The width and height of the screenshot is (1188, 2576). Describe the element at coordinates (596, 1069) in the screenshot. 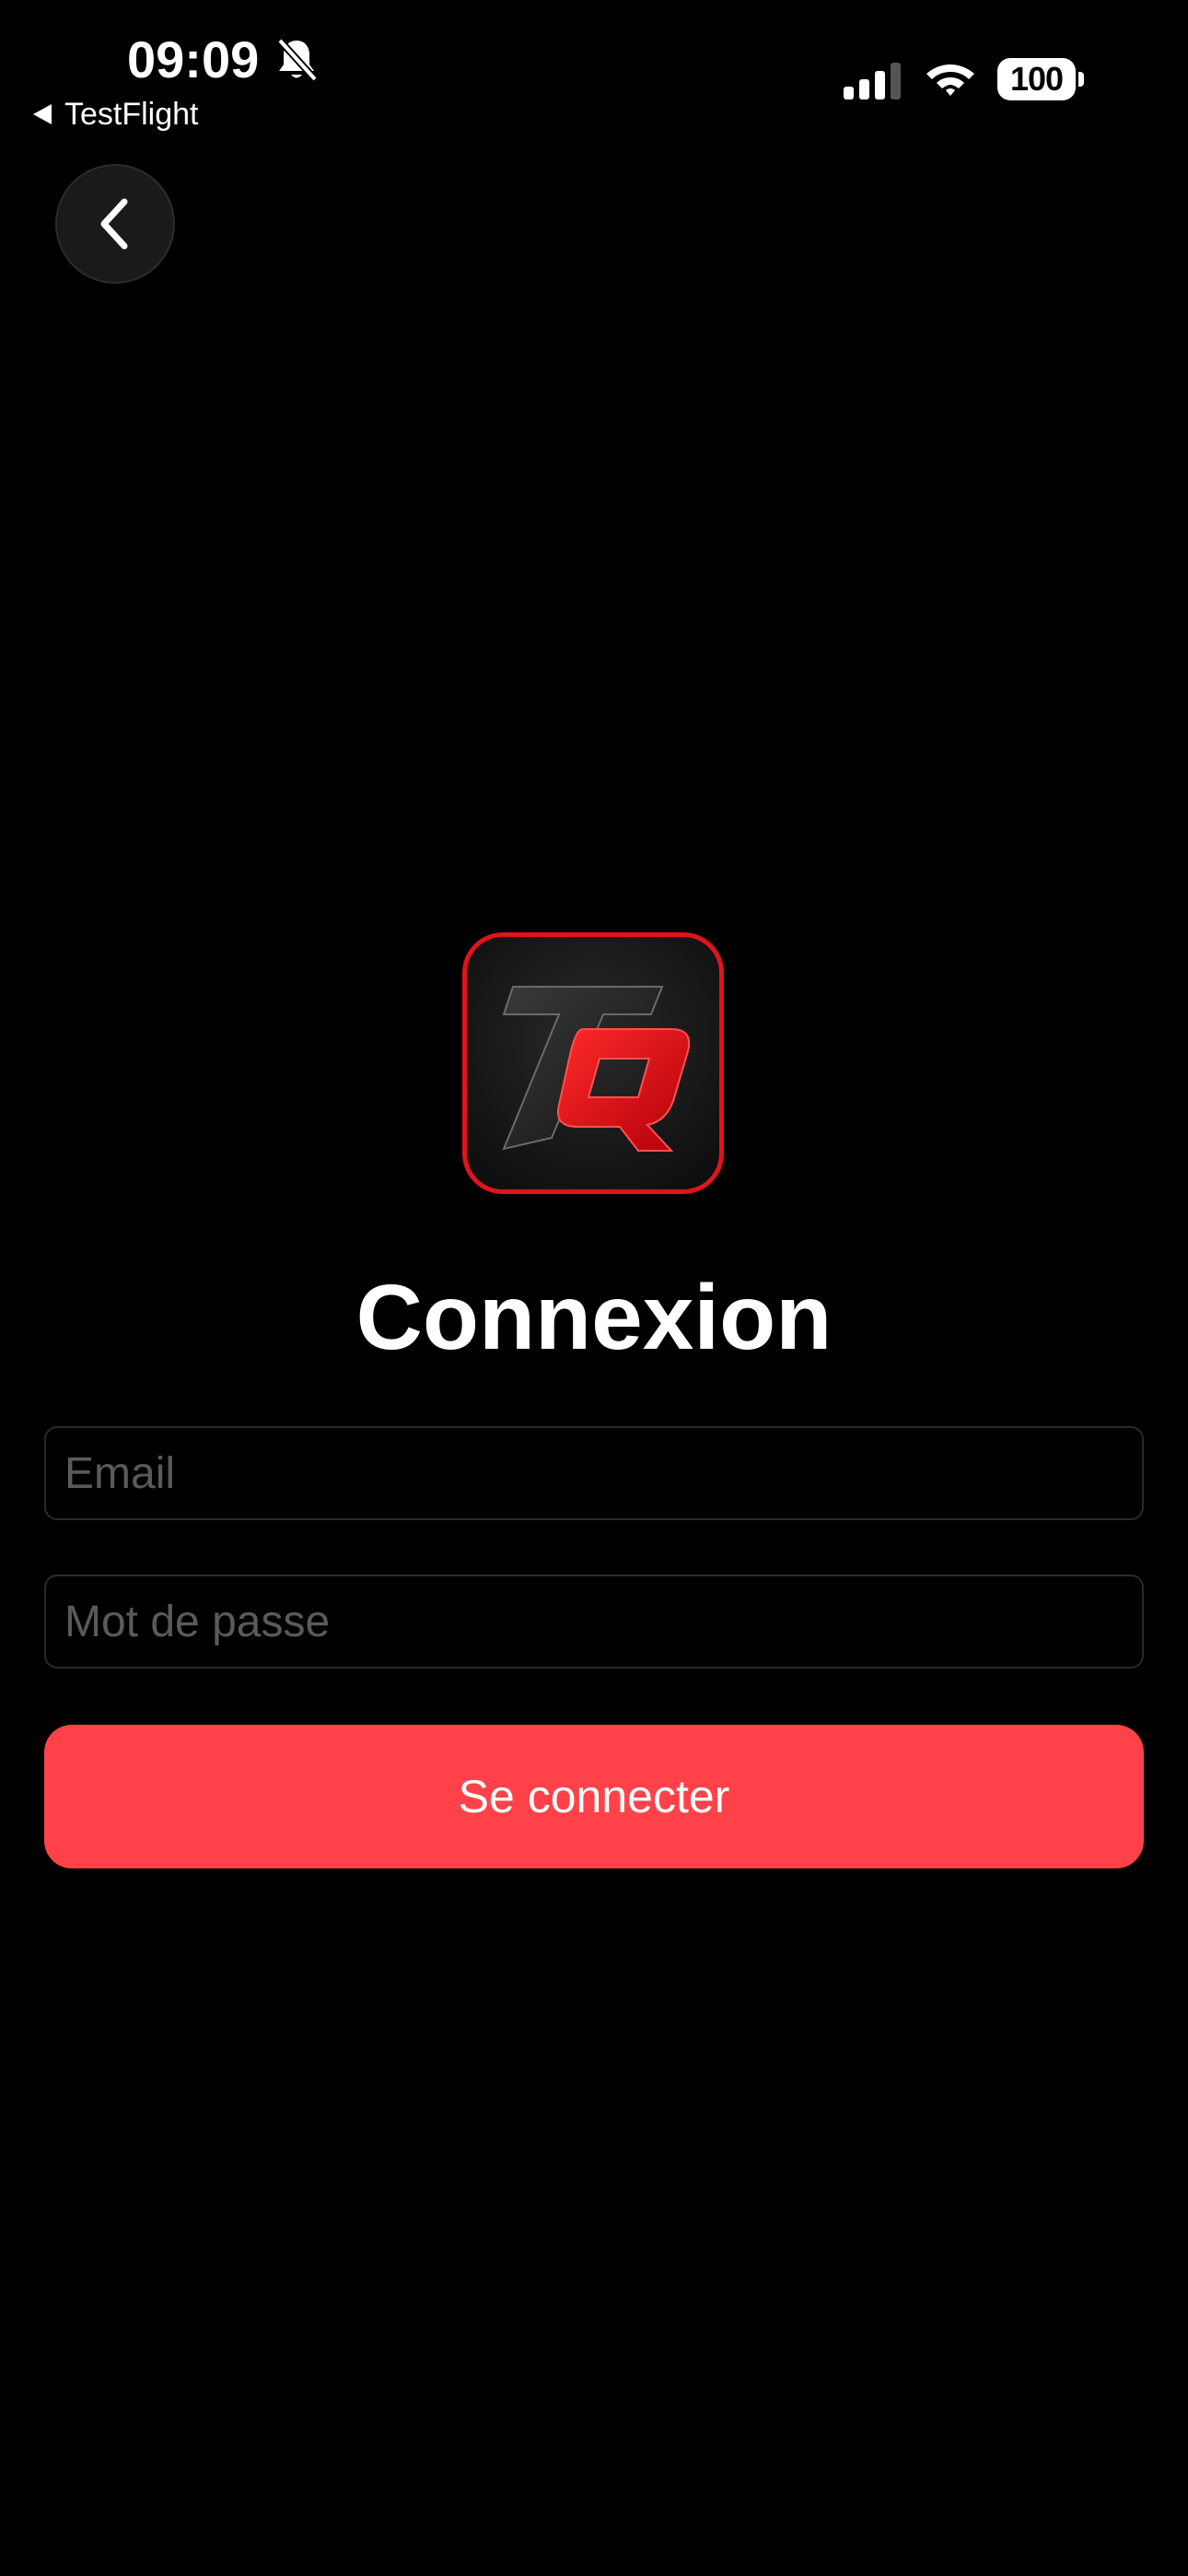

I see `tq-logo-mark` at that location.